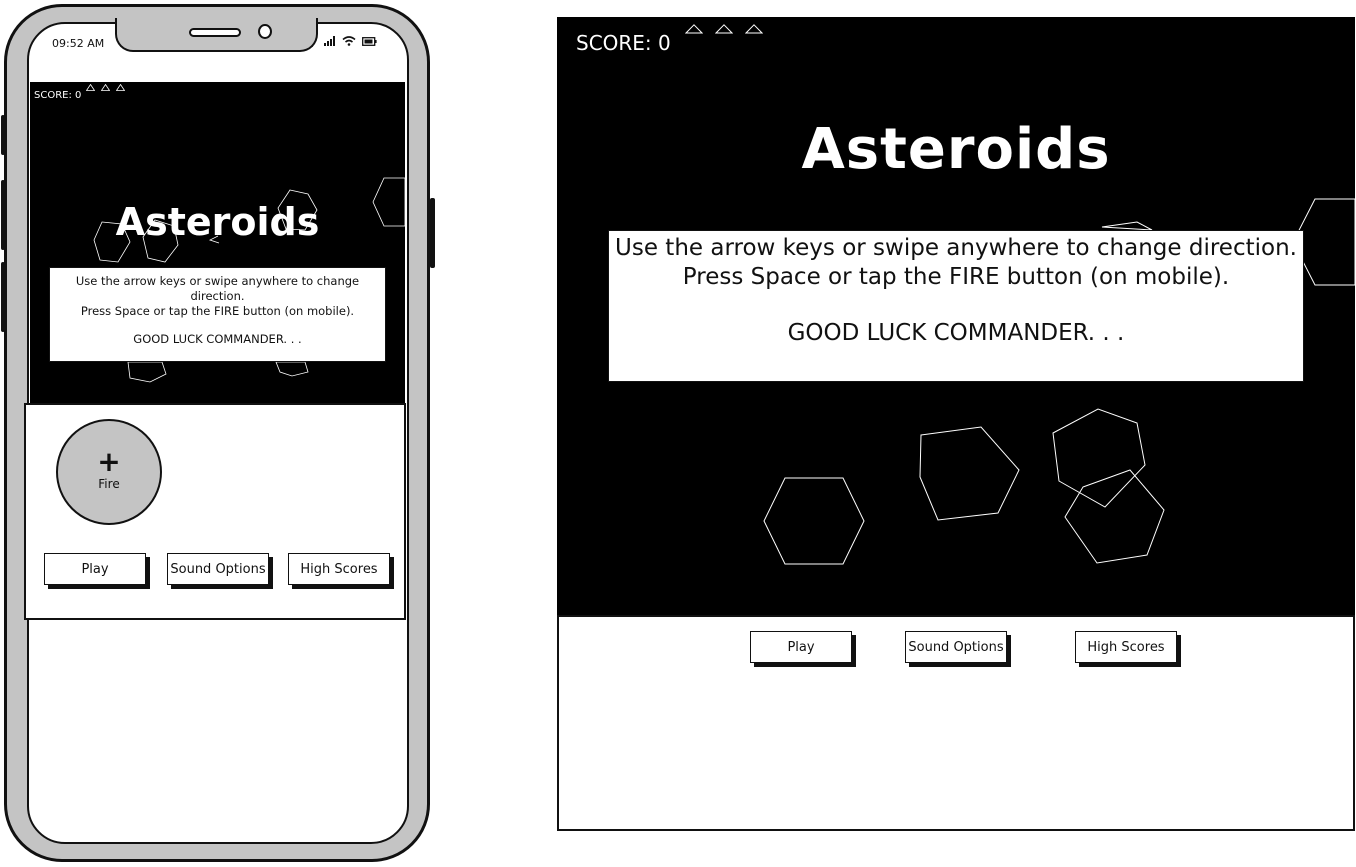 The width and height of the screenshot is (1356, 867). What do you see at coordinates (956, 723) in the screenshot?
I see `desktop-controls-panel: Play Sound Options High Scores` at bounding box center [956, 723].